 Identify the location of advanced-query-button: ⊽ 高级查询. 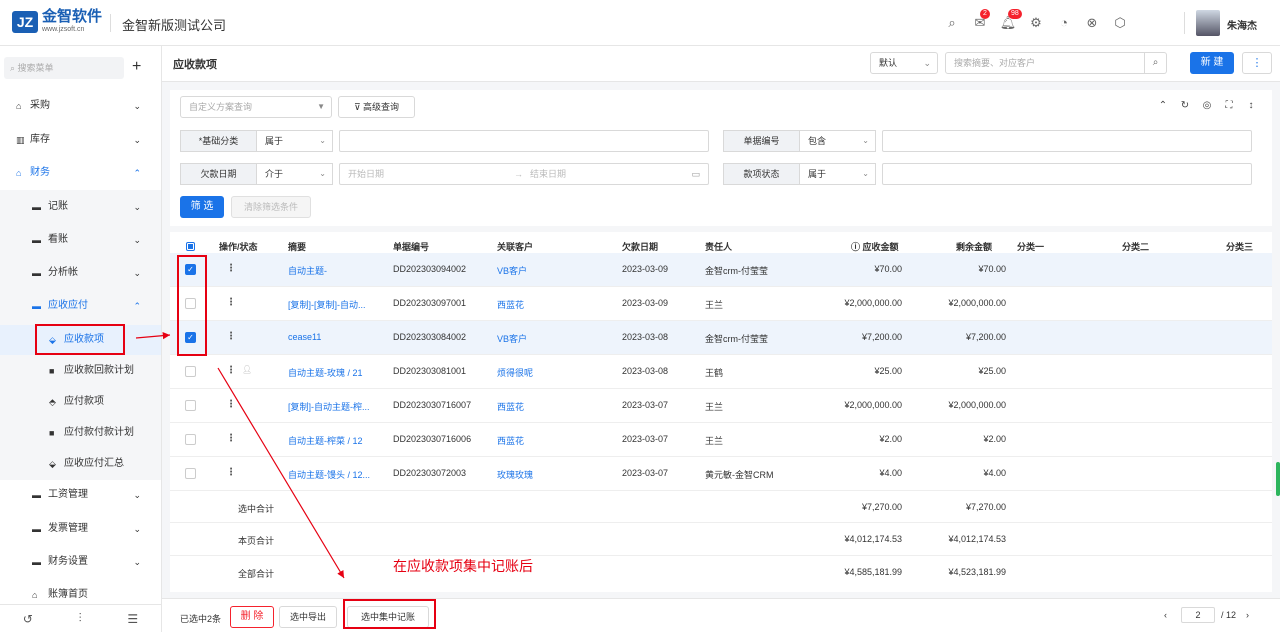
(376, 107).